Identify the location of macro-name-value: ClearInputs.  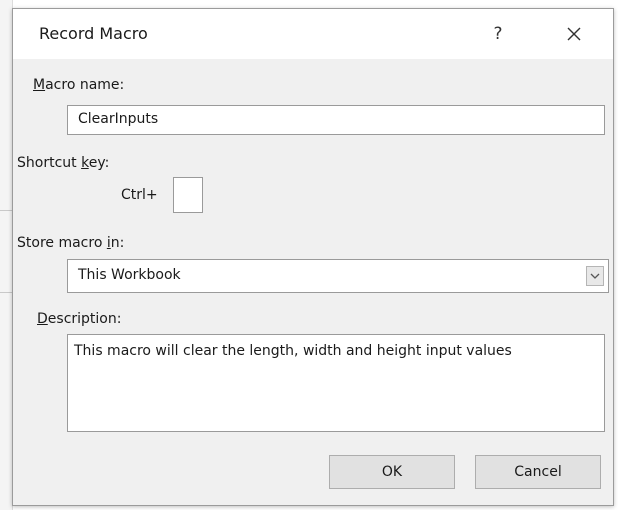
(118, 119).